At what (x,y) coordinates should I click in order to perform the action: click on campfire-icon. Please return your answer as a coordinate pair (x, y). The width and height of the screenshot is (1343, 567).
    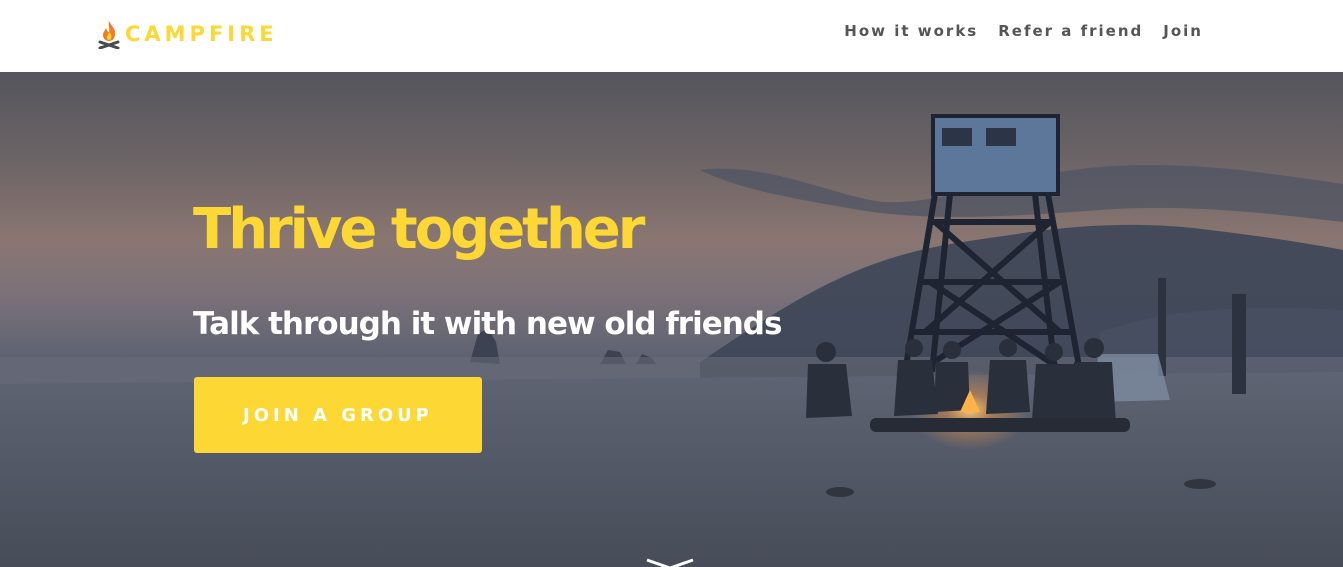
    Looking at the image, I should click on (109, 35).